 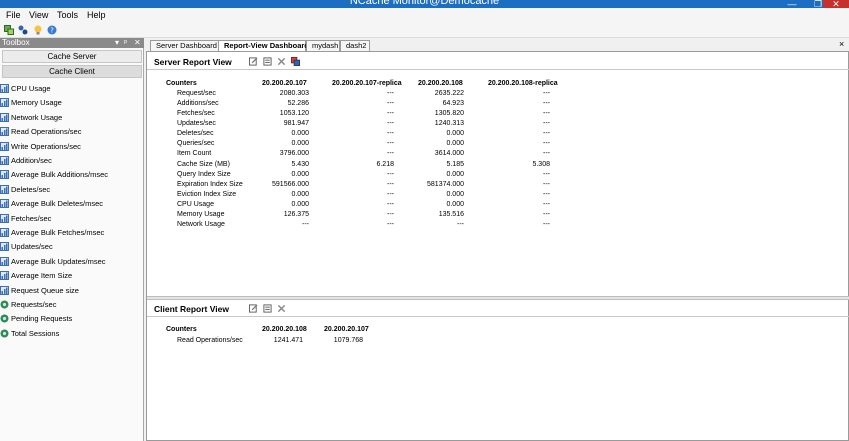 I want to click on counter-value: 581374.000, so click(x=445, y=184).